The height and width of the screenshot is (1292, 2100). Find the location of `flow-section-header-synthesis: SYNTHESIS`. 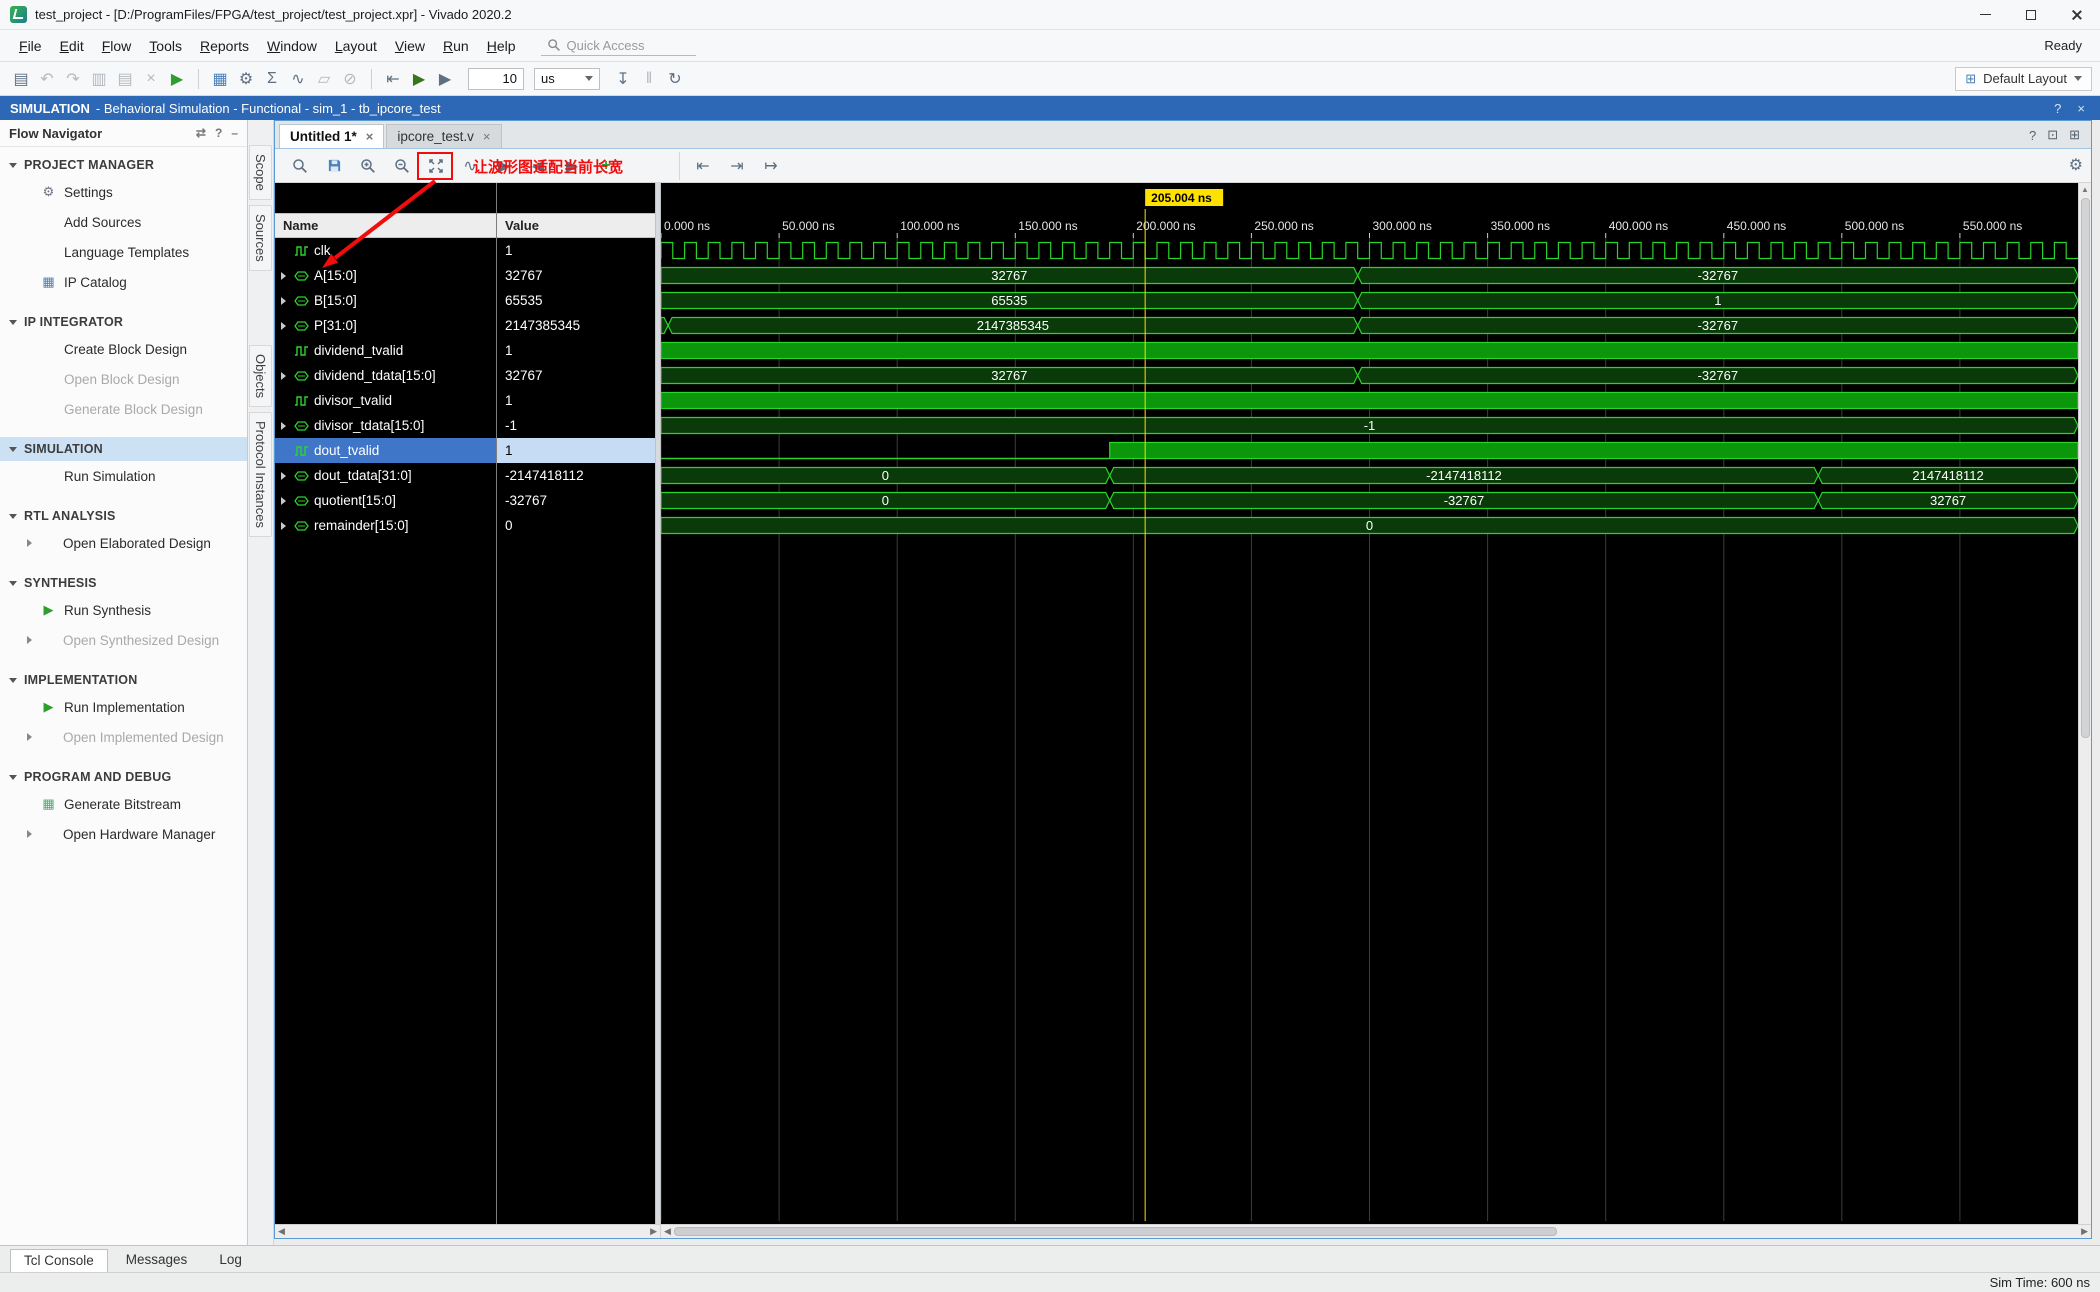

flow-section-header-synthesis: SYNTHESIS is located at coordinates (123, 583).